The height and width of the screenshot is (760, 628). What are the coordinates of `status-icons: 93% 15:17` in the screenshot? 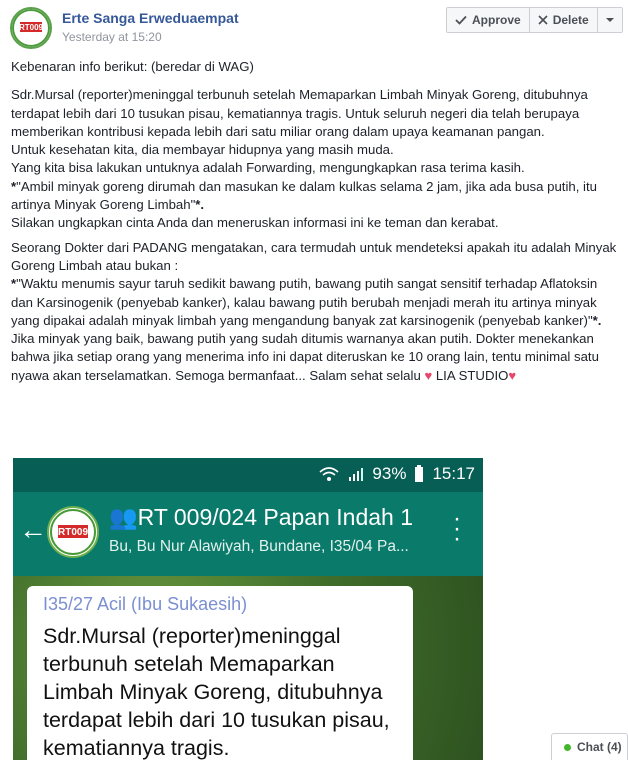 It's located at (396, 474).